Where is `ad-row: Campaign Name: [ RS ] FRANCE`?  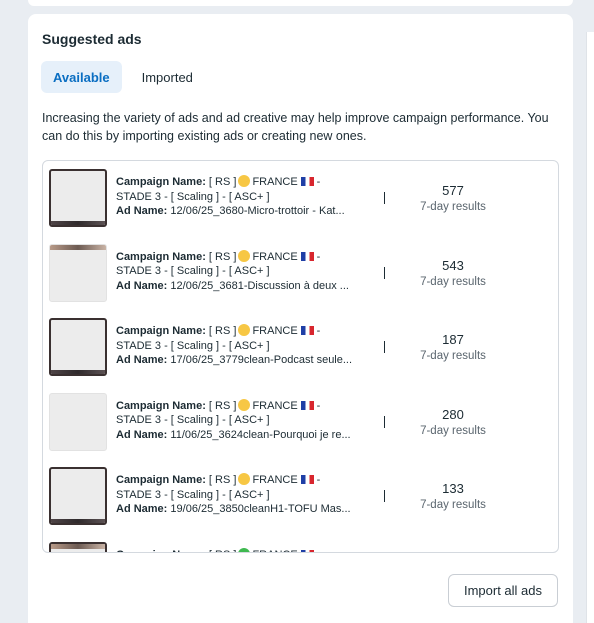
ad-row: Campaign Name: [ RS ] FRANCE is located at coordinates (300, 543).